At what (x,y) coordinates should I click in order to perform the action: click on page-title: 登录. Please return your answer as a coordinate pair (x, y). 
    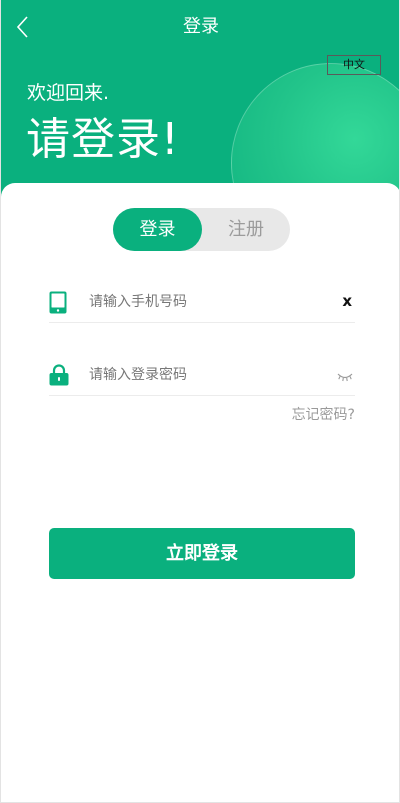
    Looking at the image, I should click on (201, 26).